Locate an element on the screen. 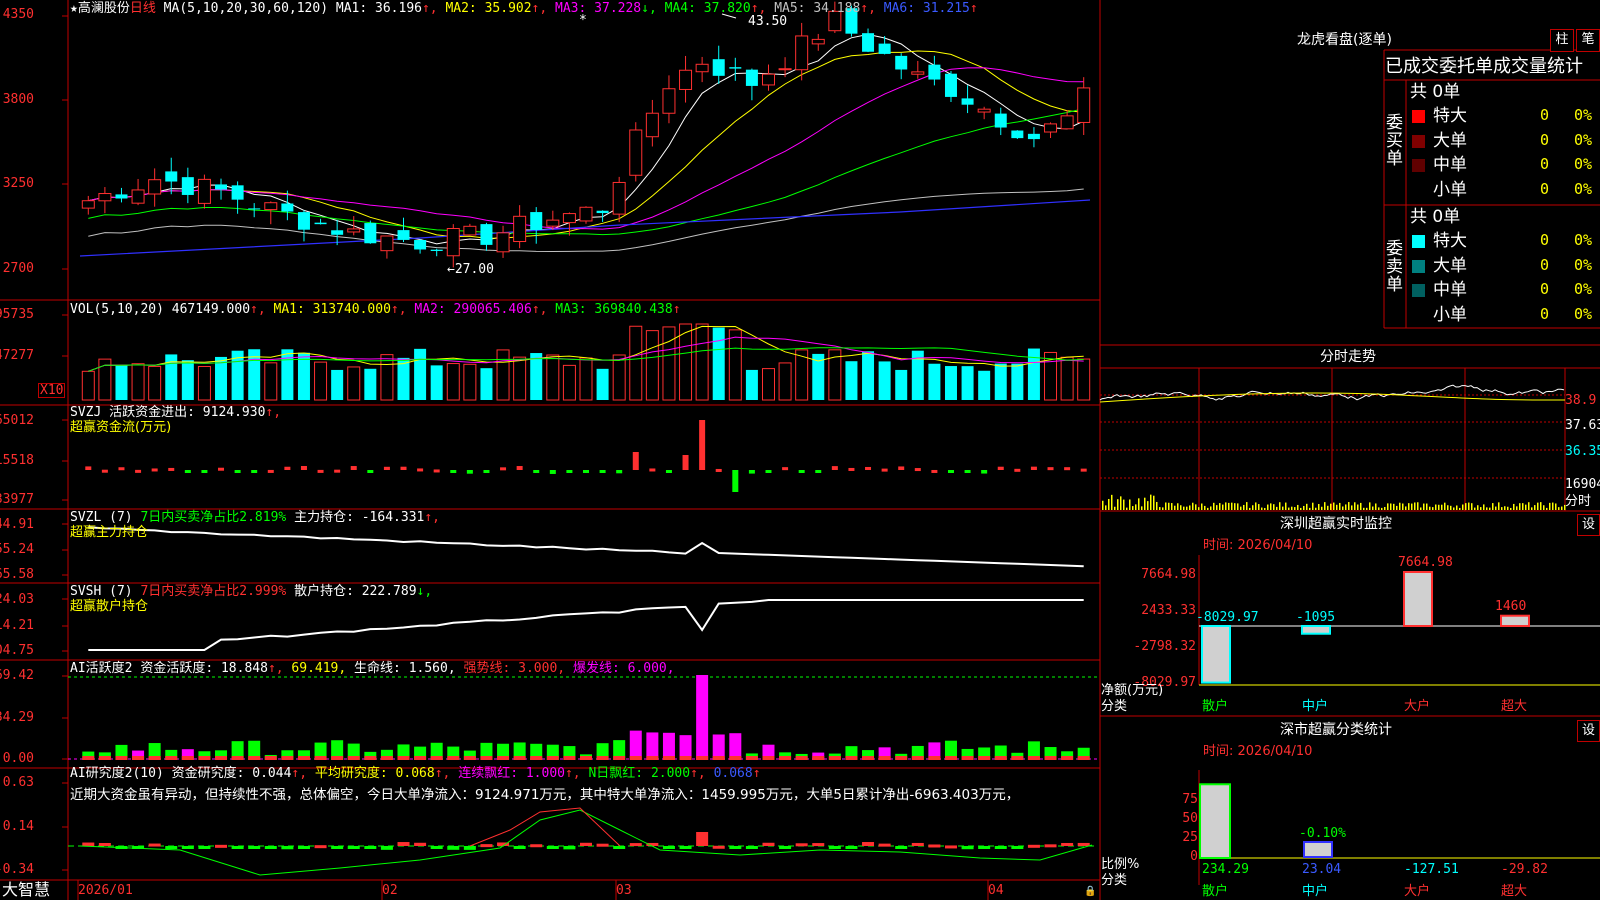 This screenshot has height=900, width=1600. sz-class-settings-button: 设 is located at coordinates (1588, 731).